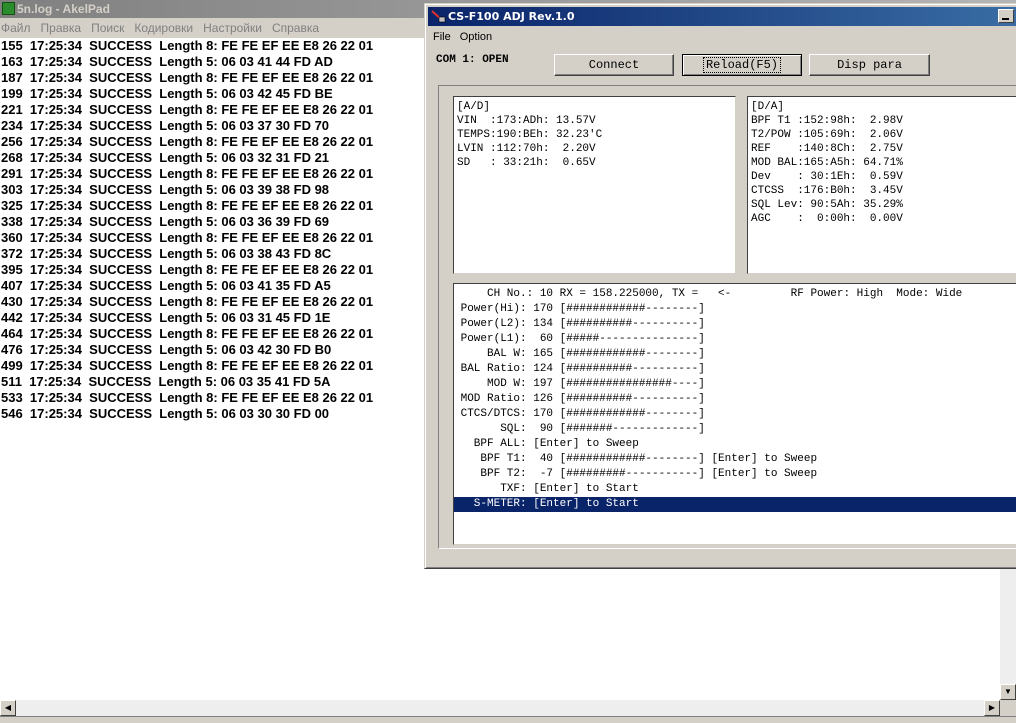 The height and width of the screenshot is (723, 1016). Describe the element at coordinates (474, 107) in the screenshot. I see `ad-panel-header: [A/D]` at that location.